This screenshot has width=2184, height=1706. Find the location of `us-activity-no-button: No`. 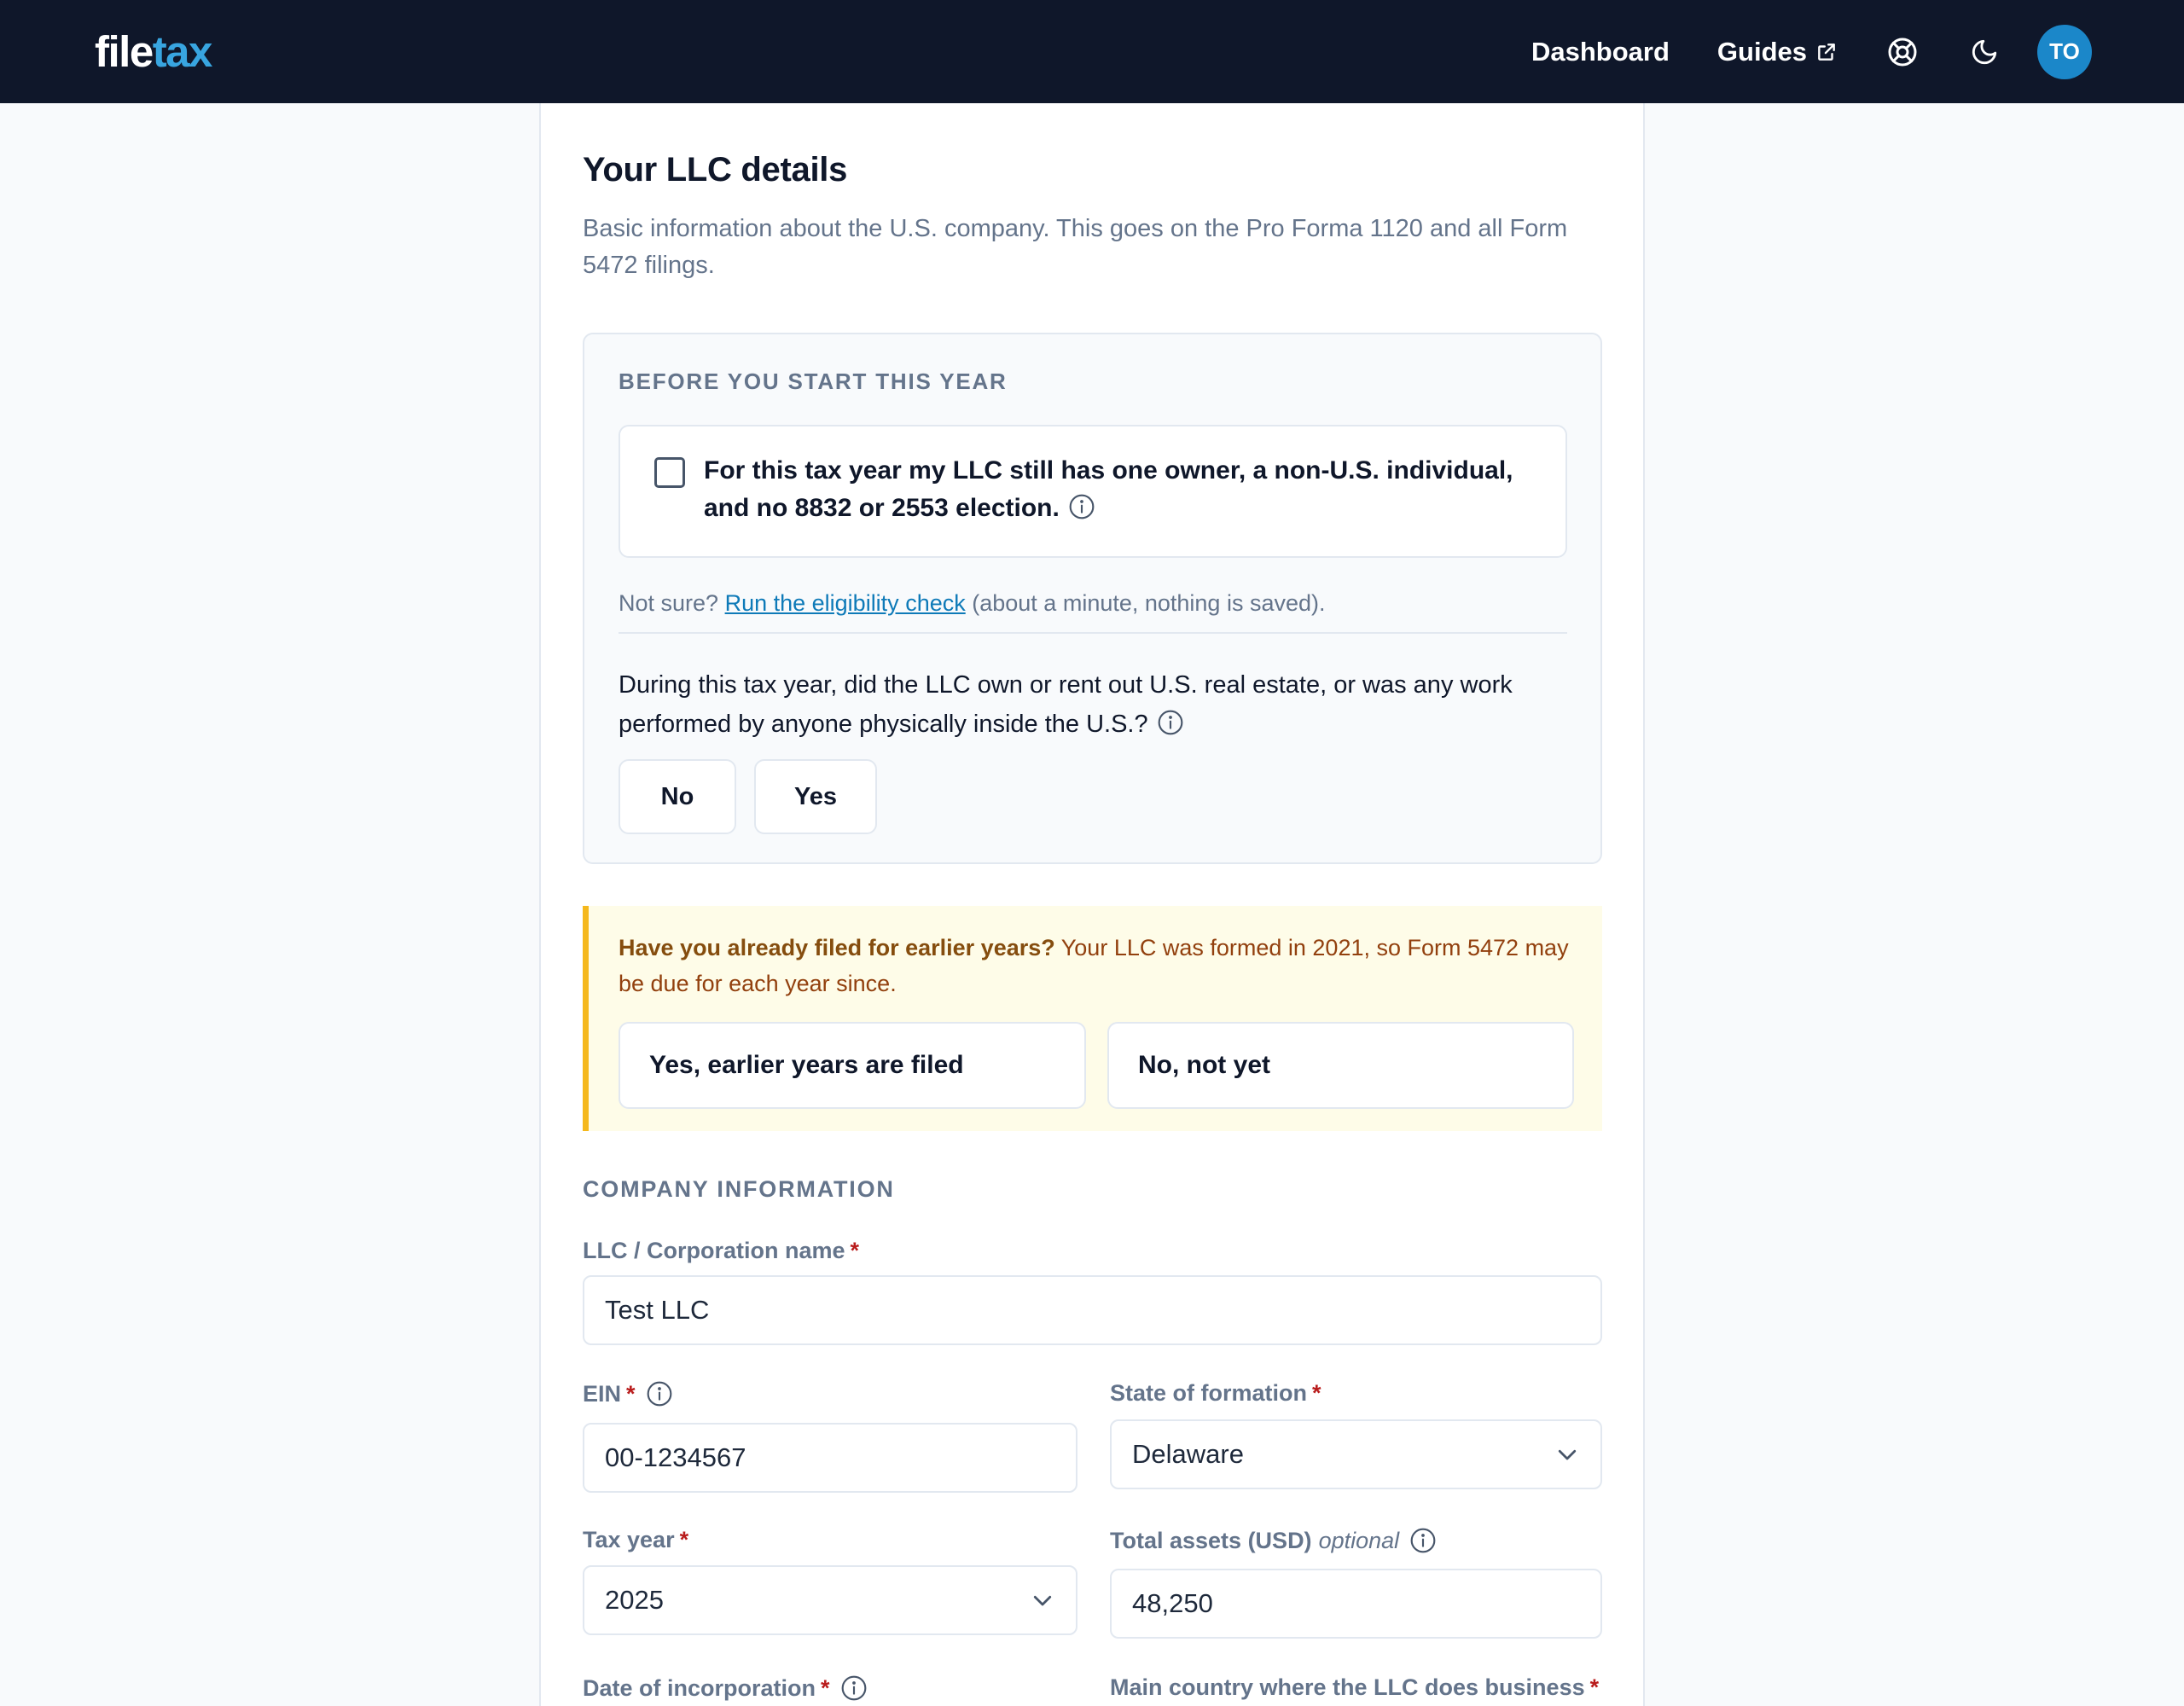

us-activity-no-button: No is located at coordinates (677, 796).